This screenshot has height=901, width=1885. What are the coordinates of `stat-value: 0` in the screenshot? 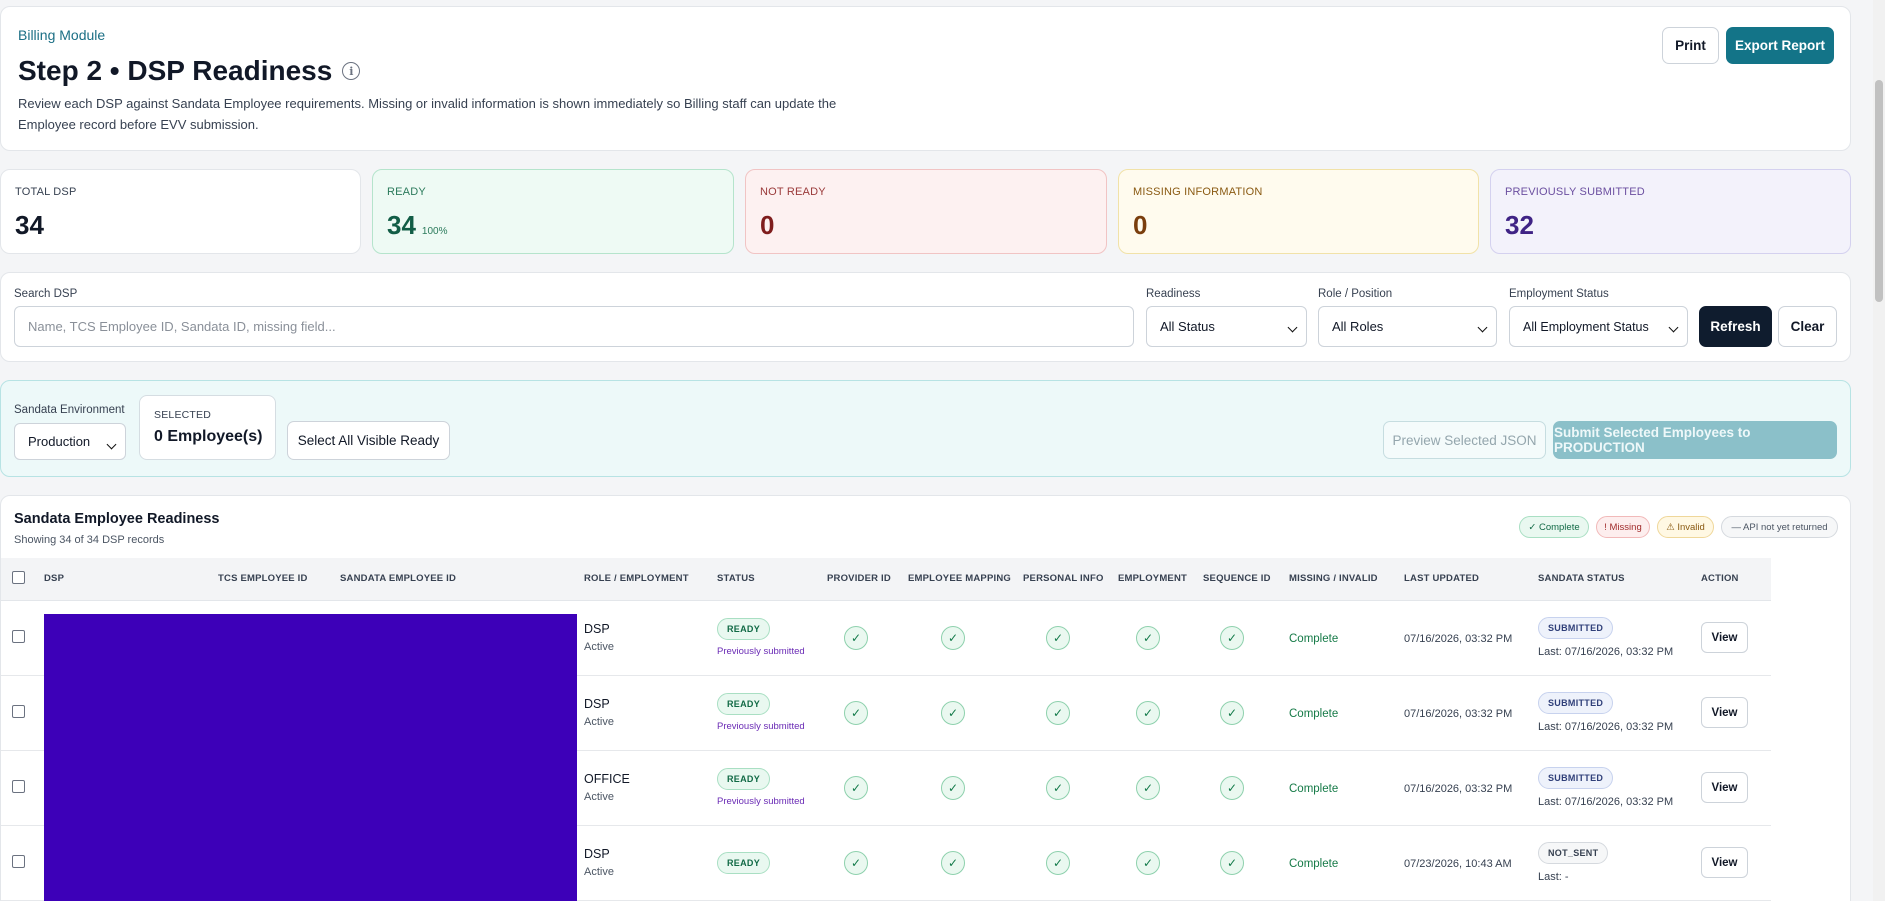 It's located at (1140, 225).